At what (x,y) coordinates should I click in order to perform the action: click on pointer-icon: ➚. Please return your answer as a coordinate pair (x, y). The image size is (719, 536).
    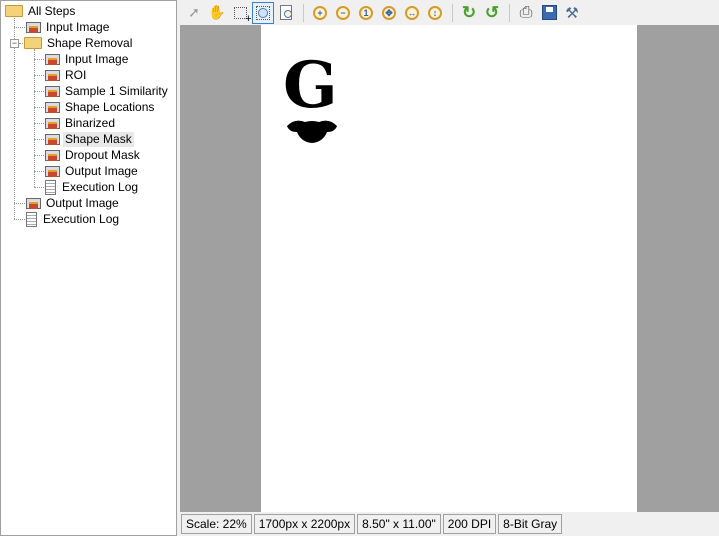
    Looking at the image, I should click on (194, 13).